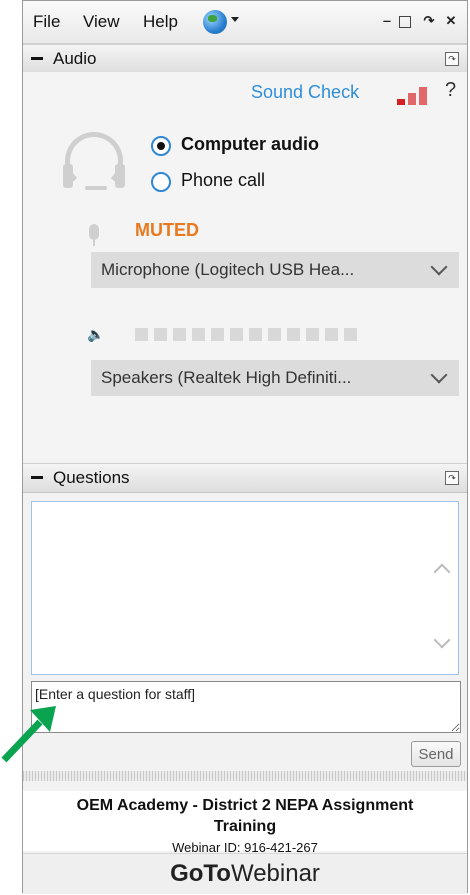  Describe the element at coordinates (68, 176) in the screenshot. I see `headset-ear-left` at that location.